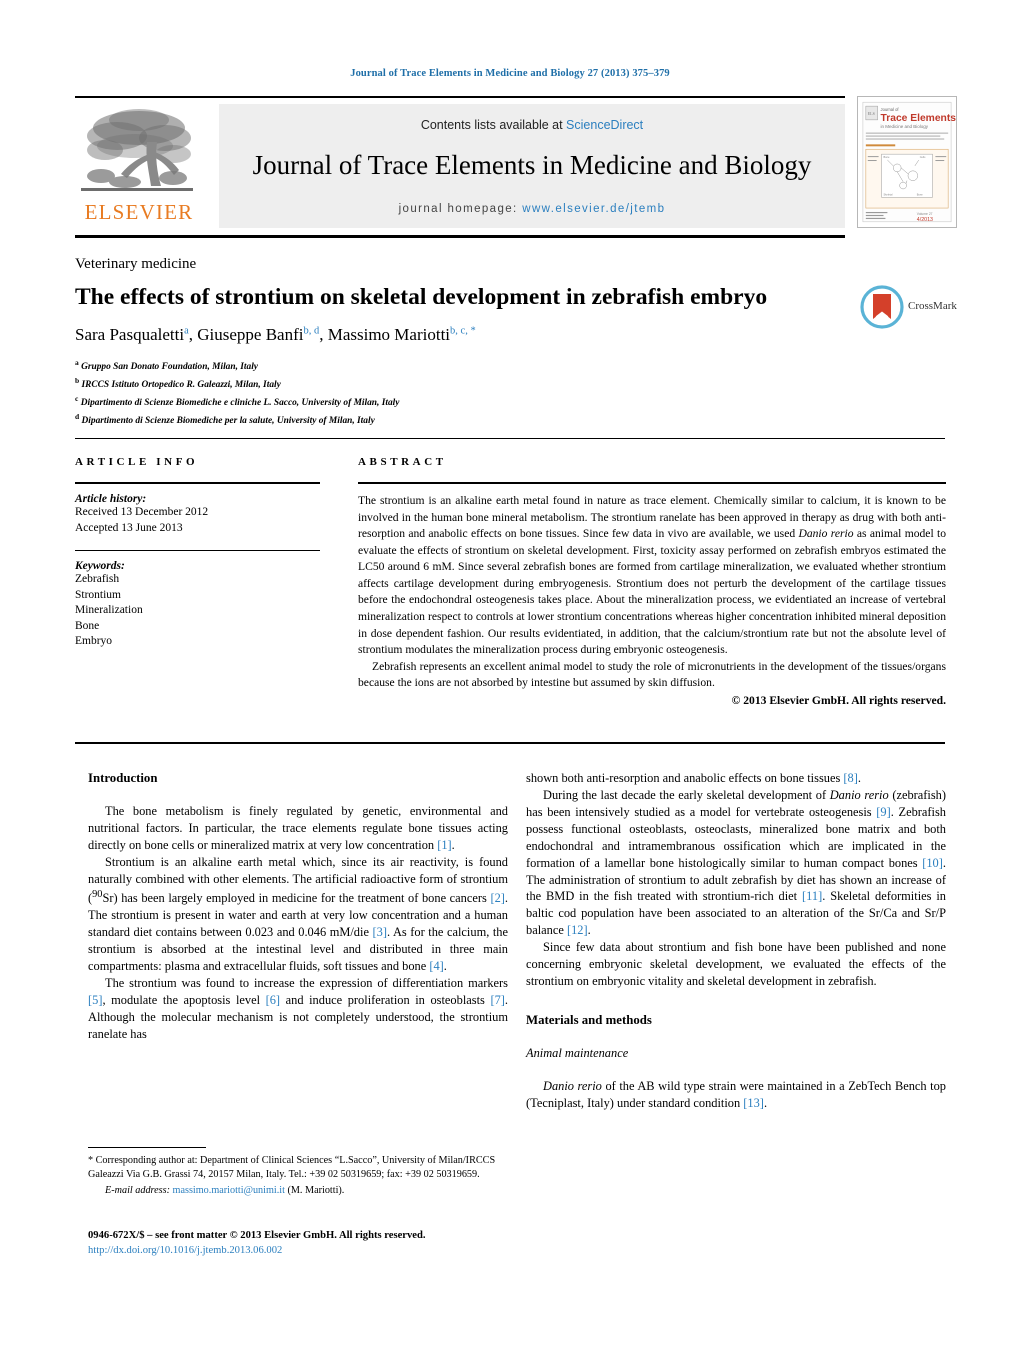  I want to click on abstract-heading: ABSTRACT, so click(402, 462).